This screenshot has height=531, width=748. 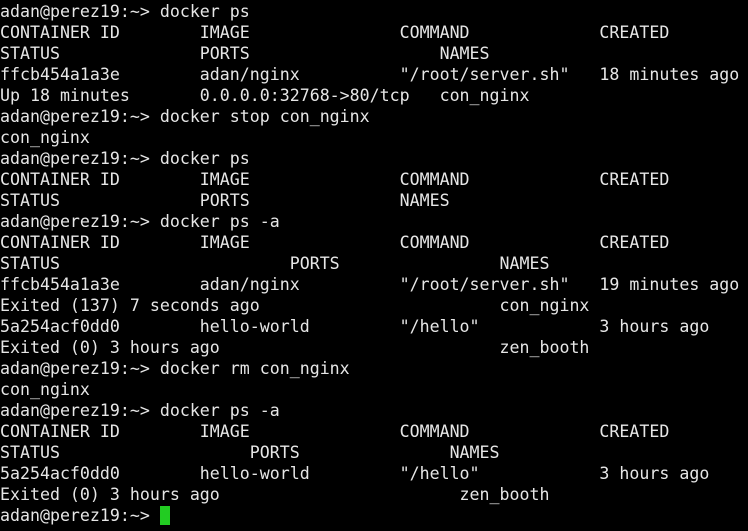 What do you see at coordinates (295, 305) in the screenshot?
I see `terminal-line: Exited (137) 7 seconds ago con_nginx` at bounding box center [295, 305].